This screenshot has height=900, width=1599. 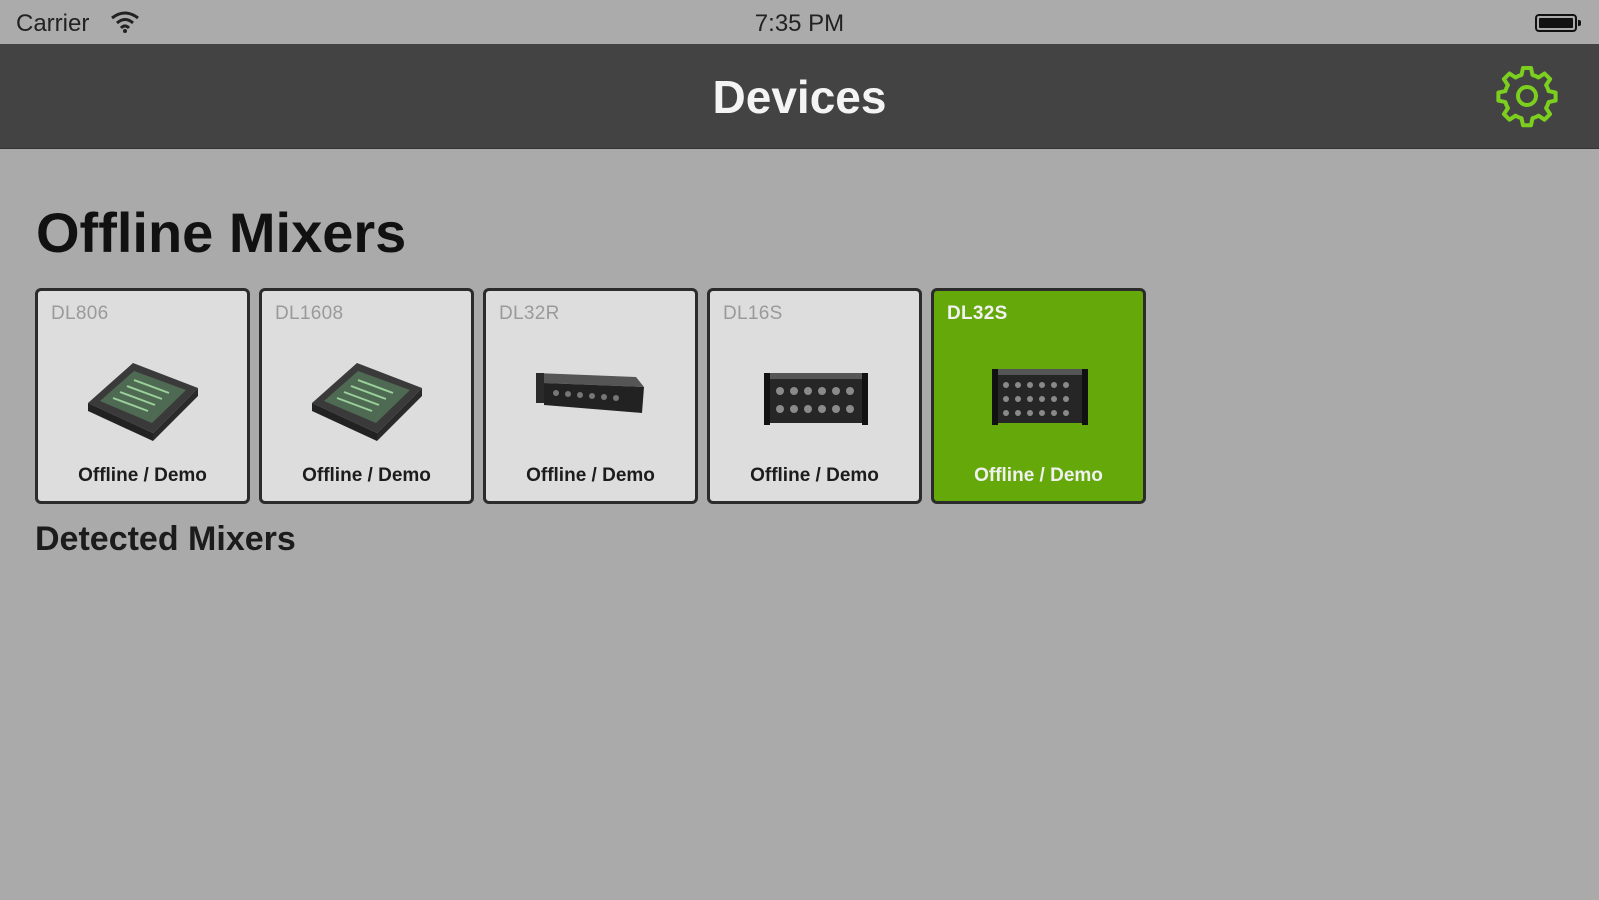 I want to click on mixer-card-dl16s: DL16S Offline / Demo, so click(x=814, y=396).